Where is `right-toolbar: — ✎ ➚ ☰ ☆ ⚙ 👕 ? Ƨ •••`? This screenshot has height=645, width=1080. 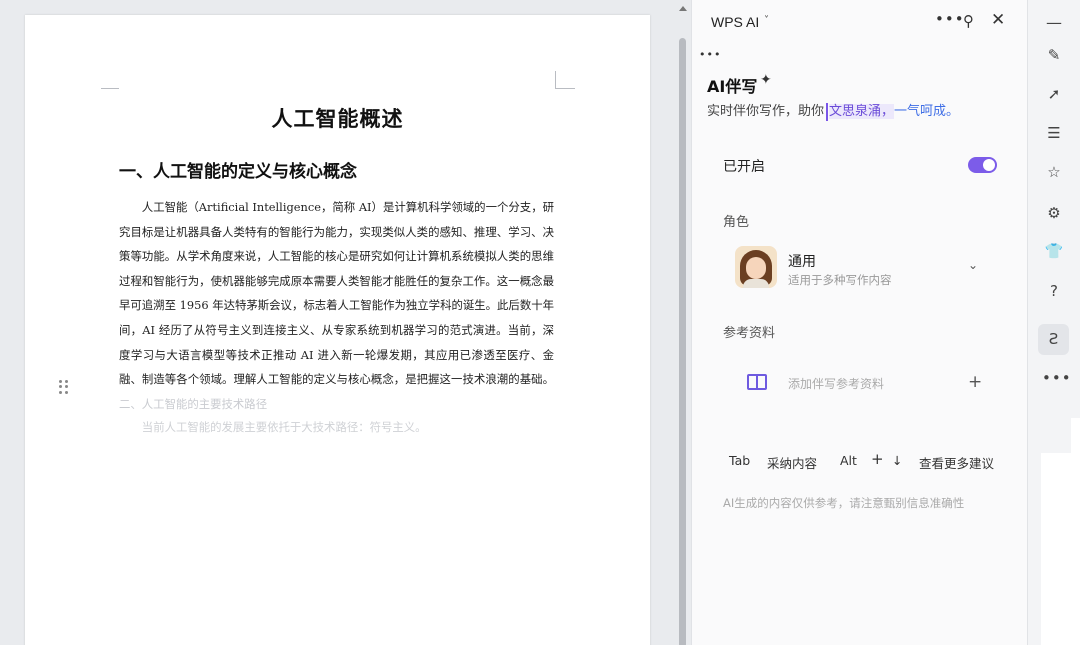 right-toolbar: — ✎ ➚ ☰ ☆ ⚙ 👕 ? Ƨ ••• is located at coordinates (1053, 322).